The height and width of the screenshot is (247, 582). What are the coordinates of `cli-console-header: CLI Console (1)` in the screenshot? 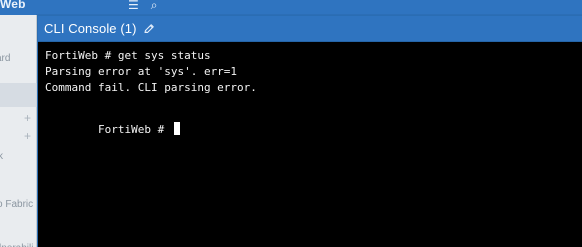 It's located at (310, 29).